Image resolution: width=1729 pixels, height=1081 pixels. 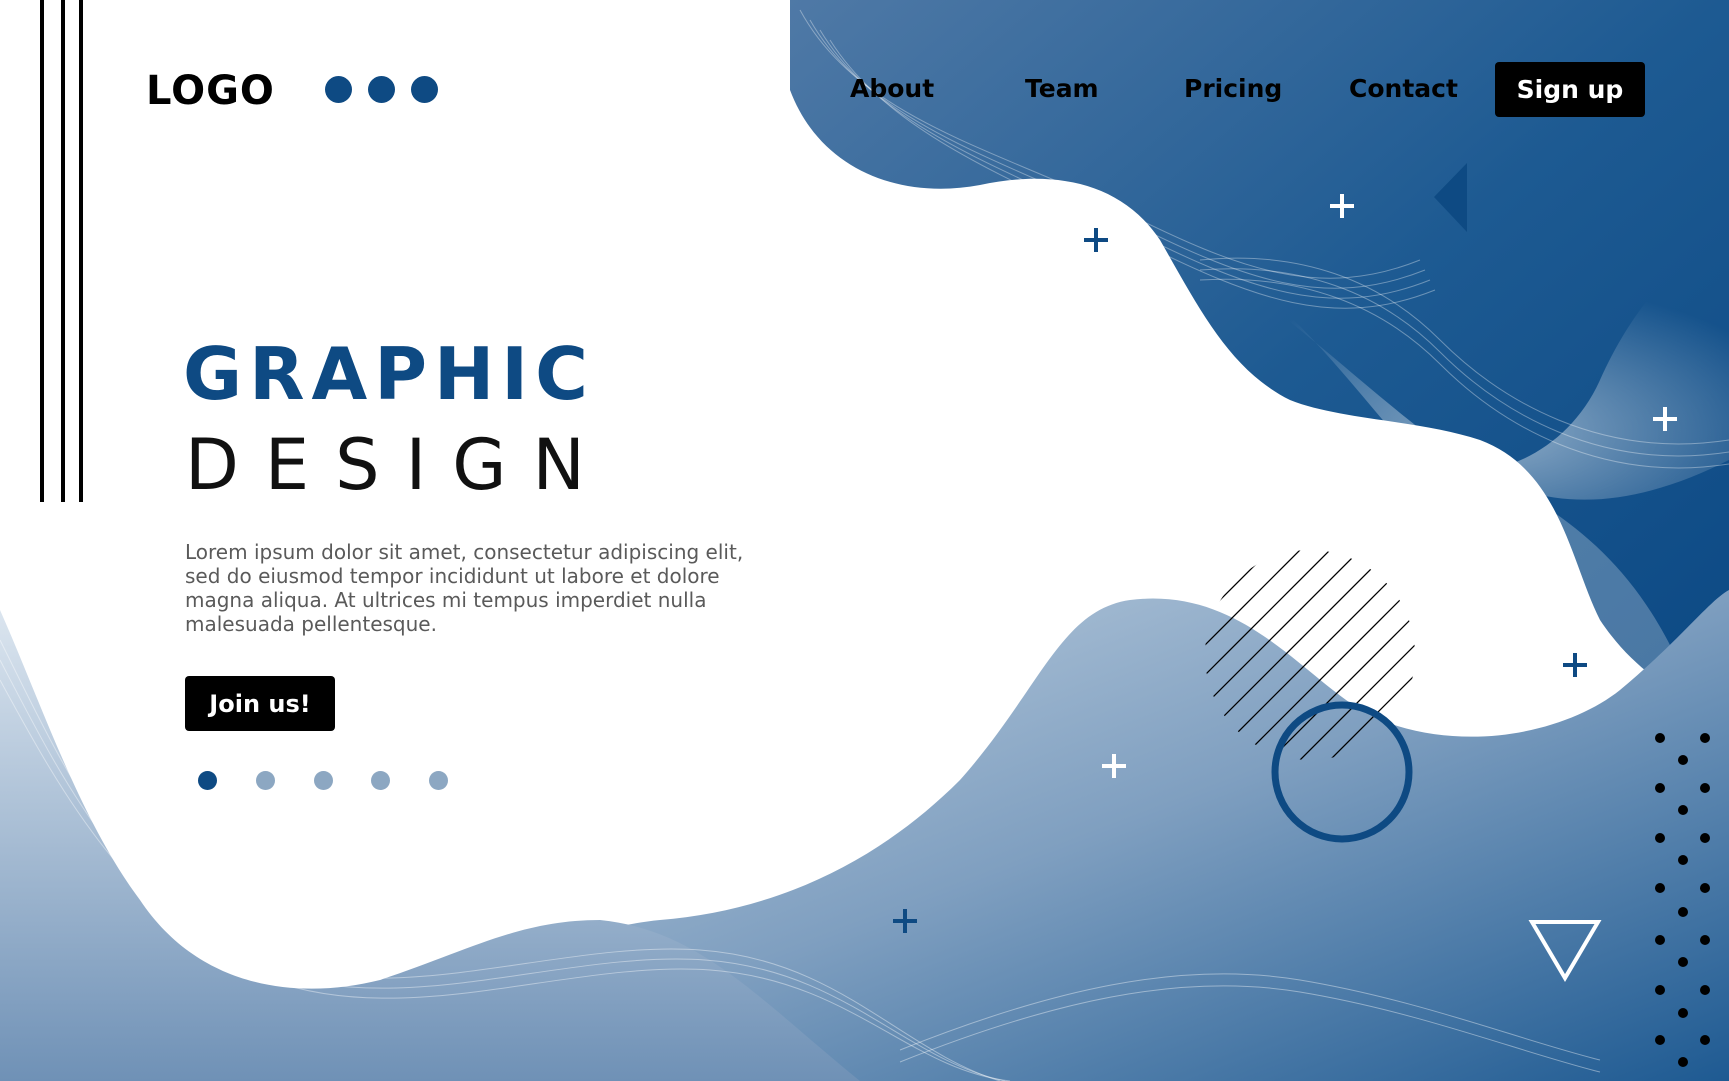 What do you see at coordinates (389, 374) in the screenshot?
I see `hero-title-line1: GRAPHIC` at bounding box center [389, 374].